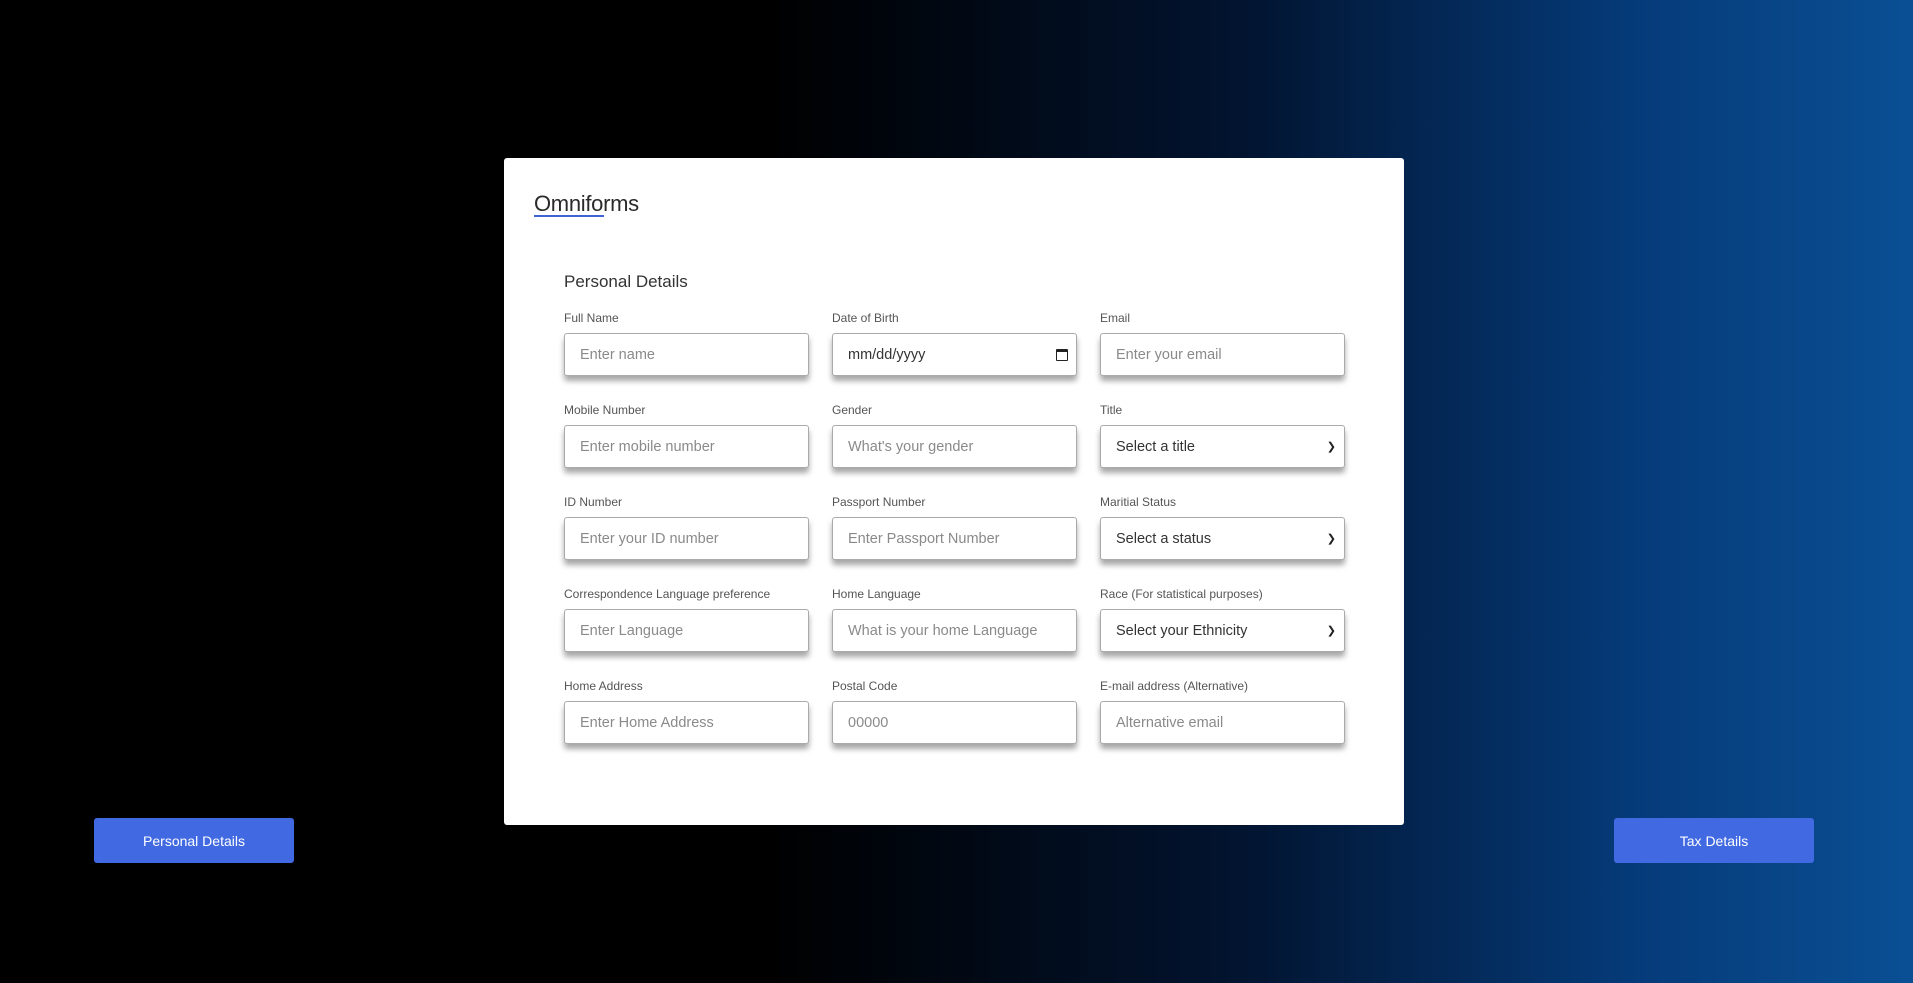  I want to click on home-language-input, so click(954, 630).